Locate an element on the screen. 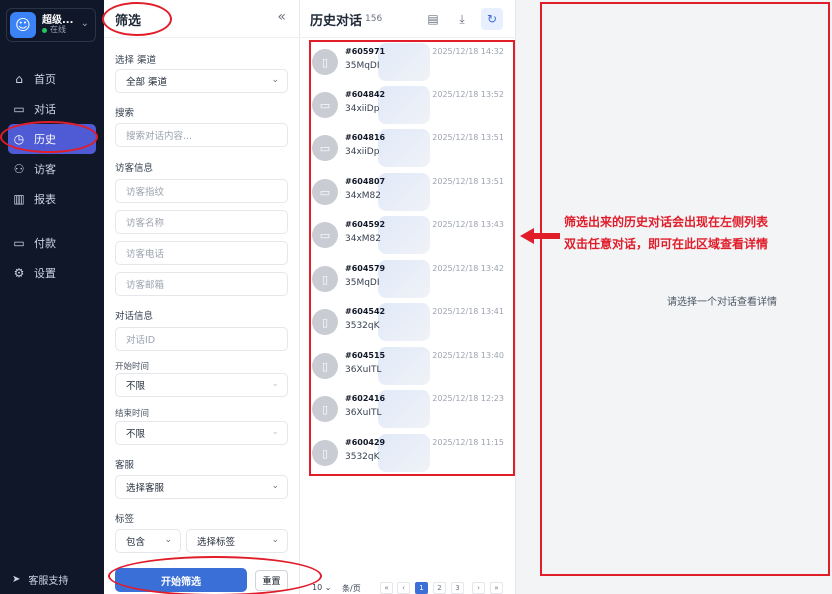  tag-mode-value: 包含 is located at coordinates (136, 542).